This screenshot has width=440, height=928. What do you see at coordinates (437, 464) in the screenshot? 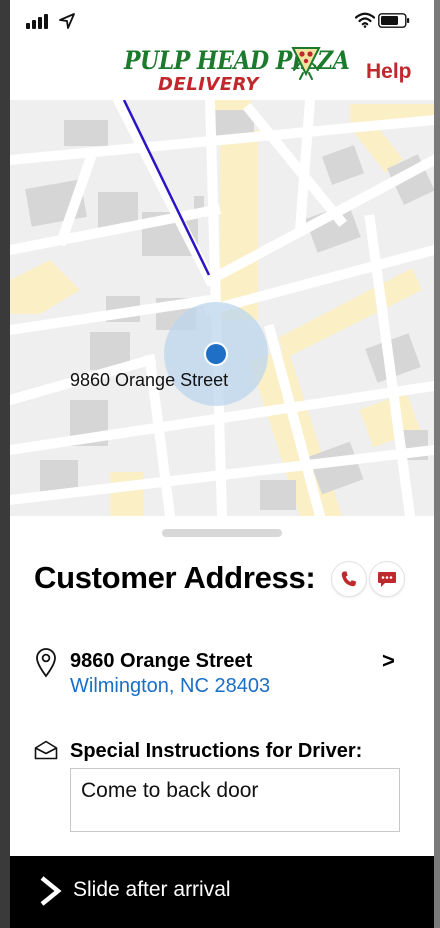
I see `device-frame-edge` at bounding box center [437, 464].